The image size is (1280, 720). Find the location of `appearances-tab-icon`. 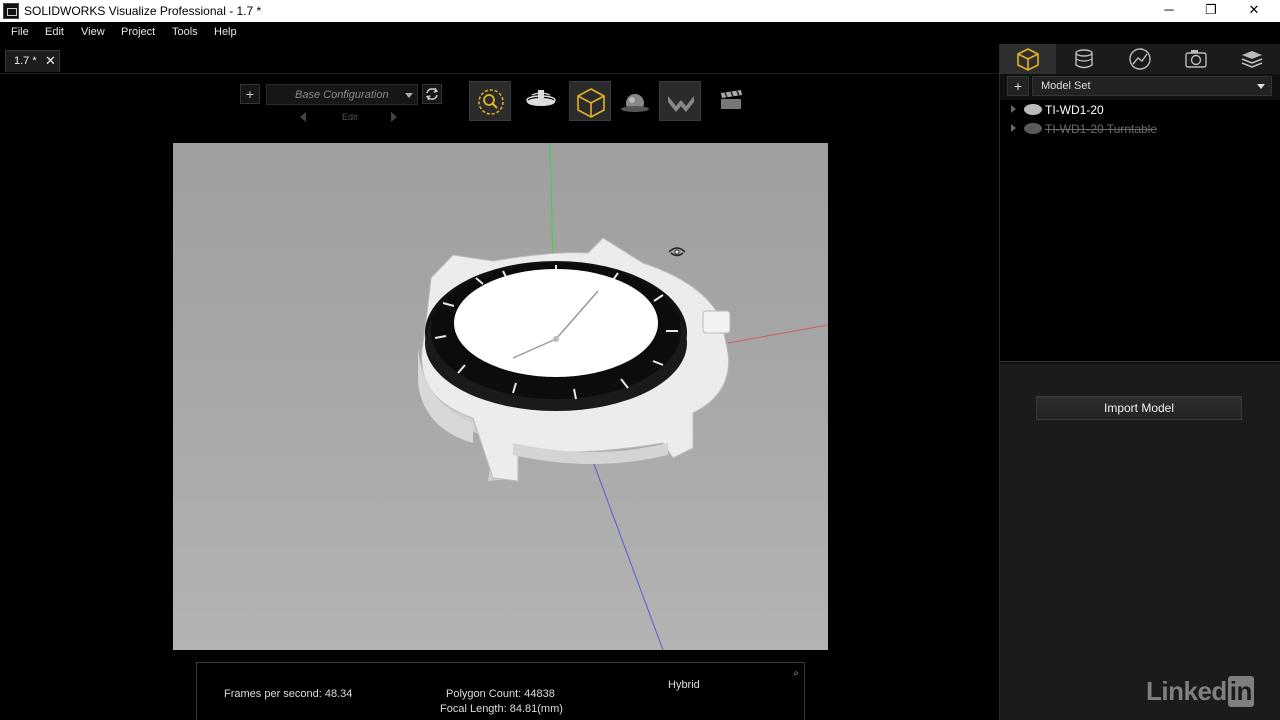

appearances-tab-icon is located at coordinates (1084, 59).